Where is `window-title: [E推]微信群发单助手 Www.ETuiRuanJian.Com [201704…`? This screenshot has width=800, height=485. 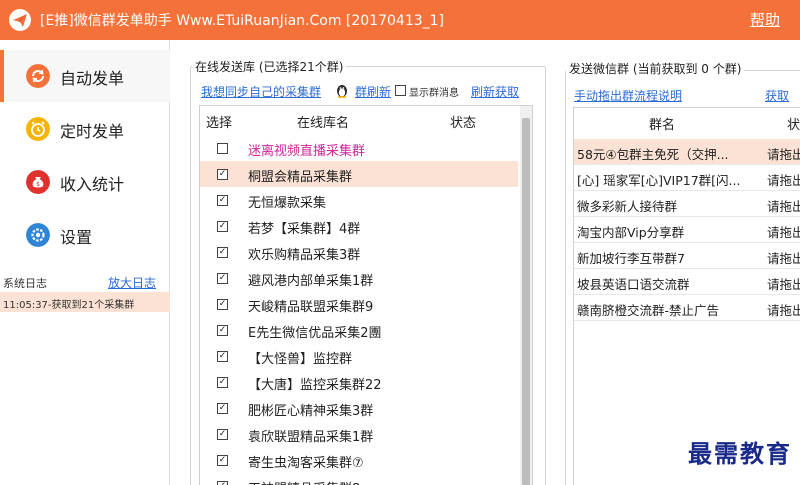
window-title: [E推]微信群发单助手 Www.ETuiRuanJian.Com [201704… is located at coordinates (242, 21).